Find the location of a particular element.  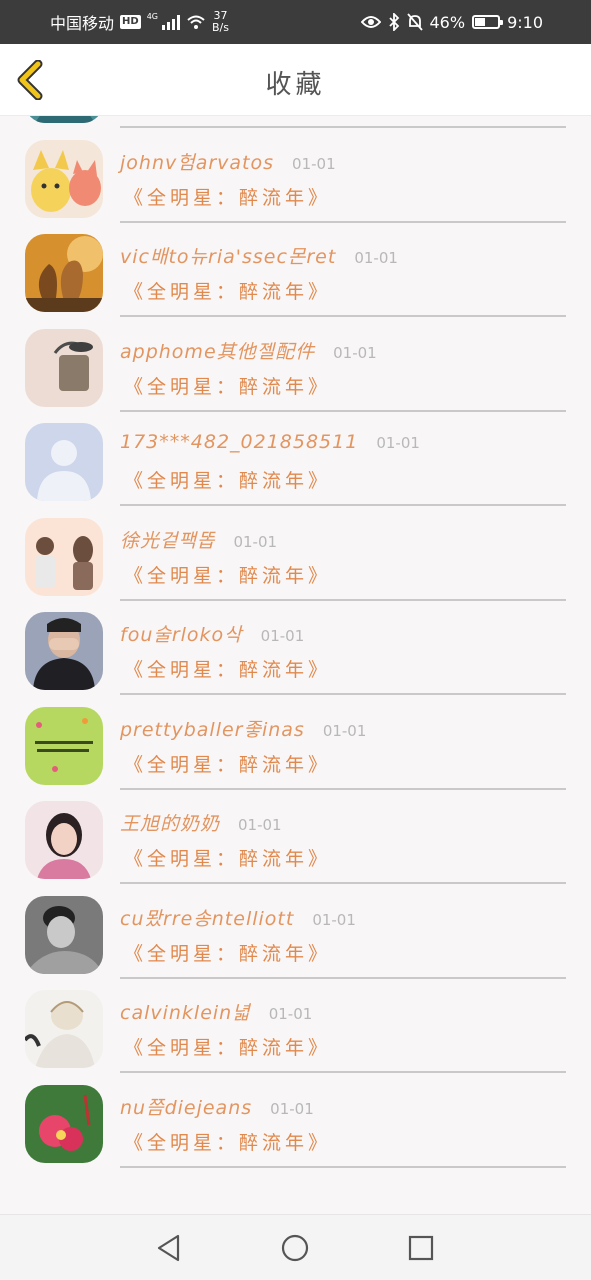

network-type: 4G is located at coordinates (152, 16).